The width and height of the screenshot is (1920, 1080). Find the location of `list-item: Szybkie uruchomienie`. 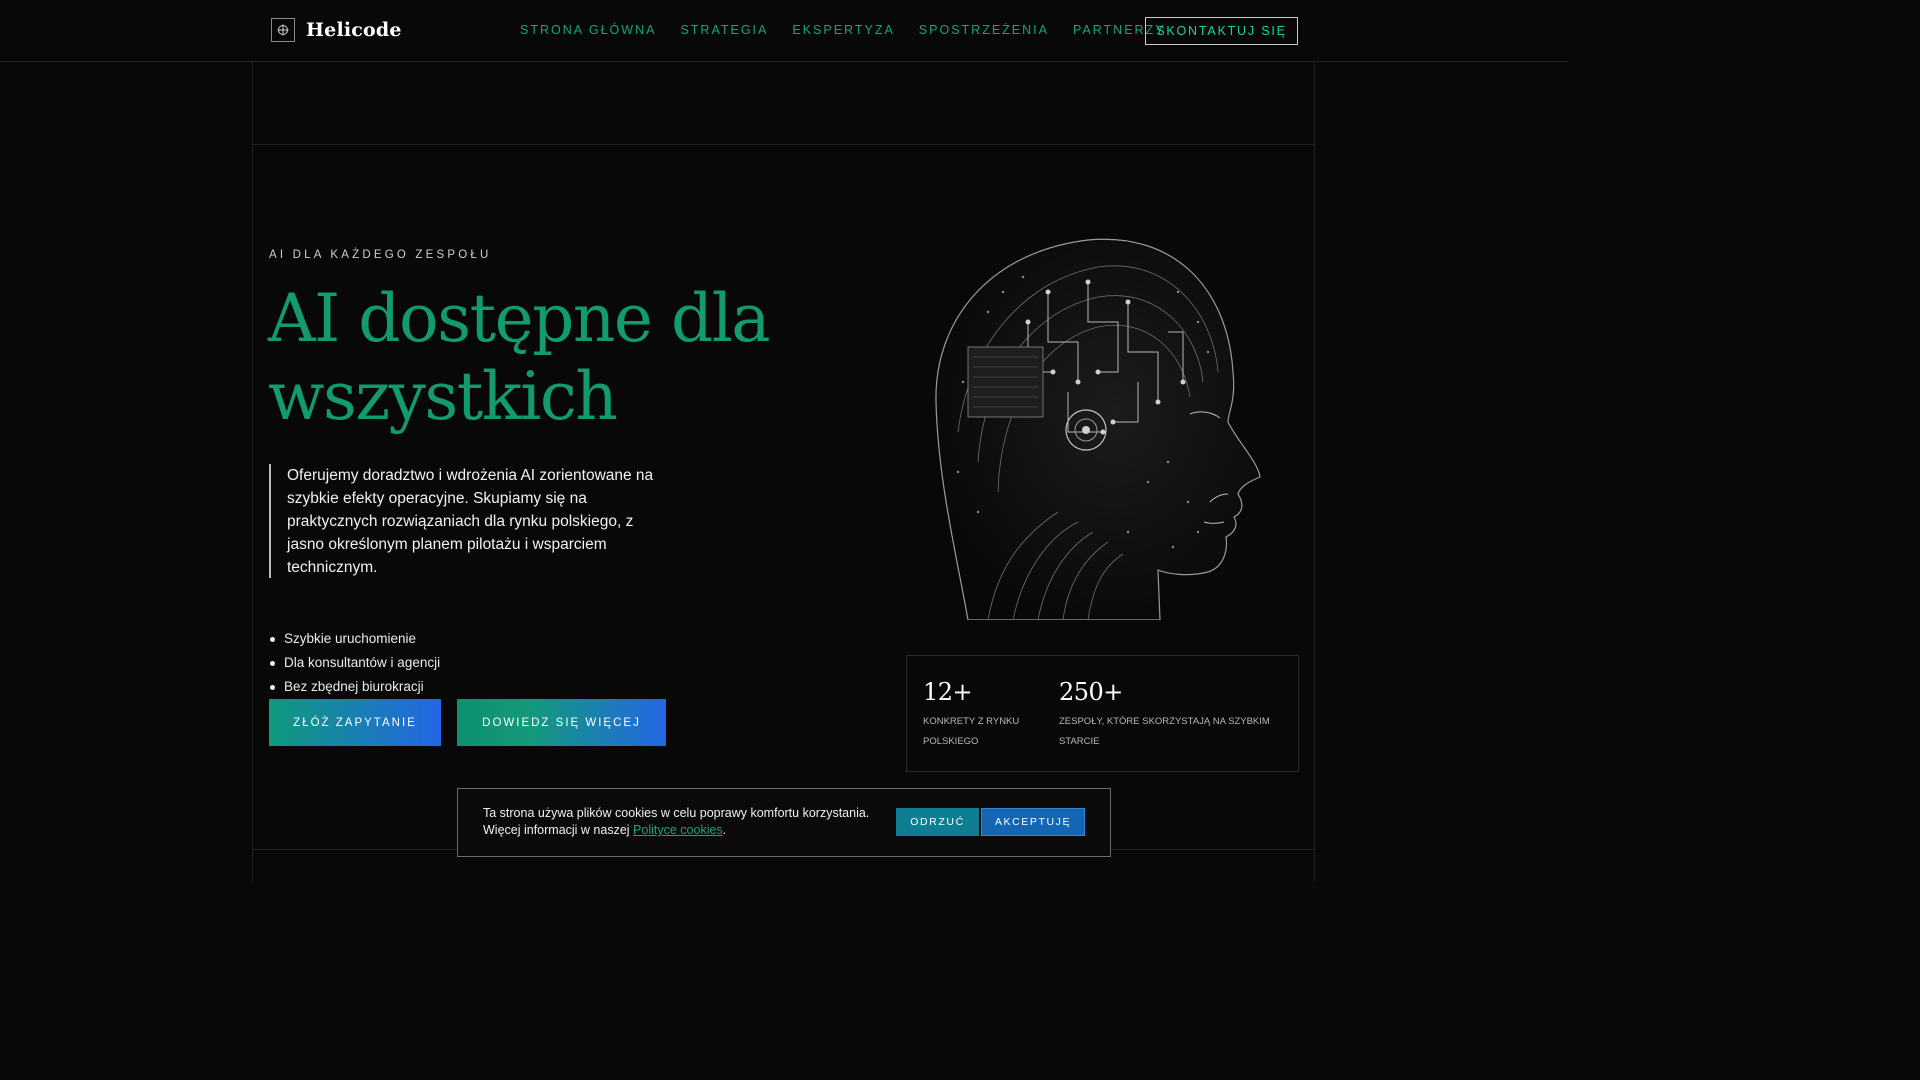

list-item: Szybkie uruchomienie is located at coordinates (354, 639).